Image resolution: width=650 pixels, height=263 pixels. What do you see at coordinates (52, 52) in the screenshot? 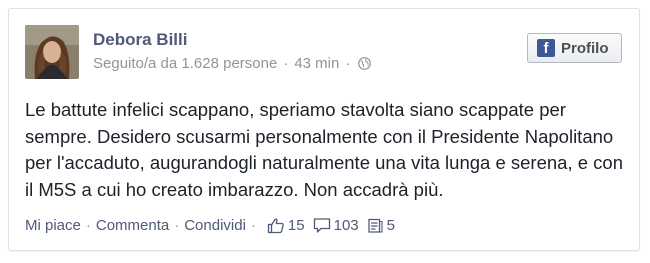
I see `avatar` at bounding box center [52, 52].